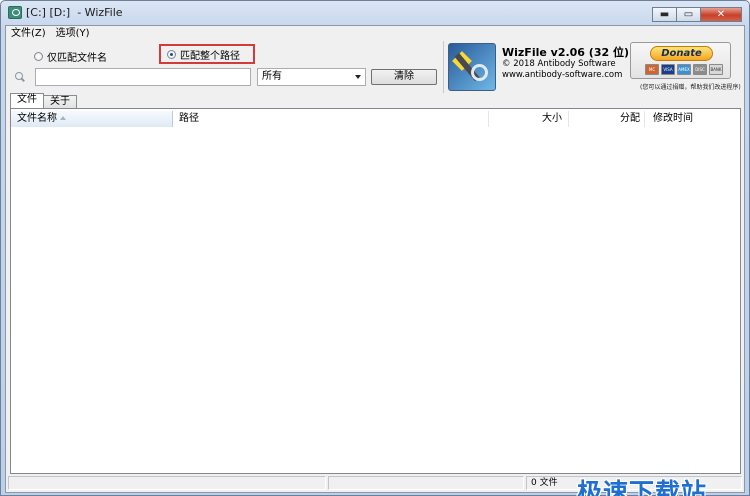  I want to click on logo-magnifier, so click(479, 72).